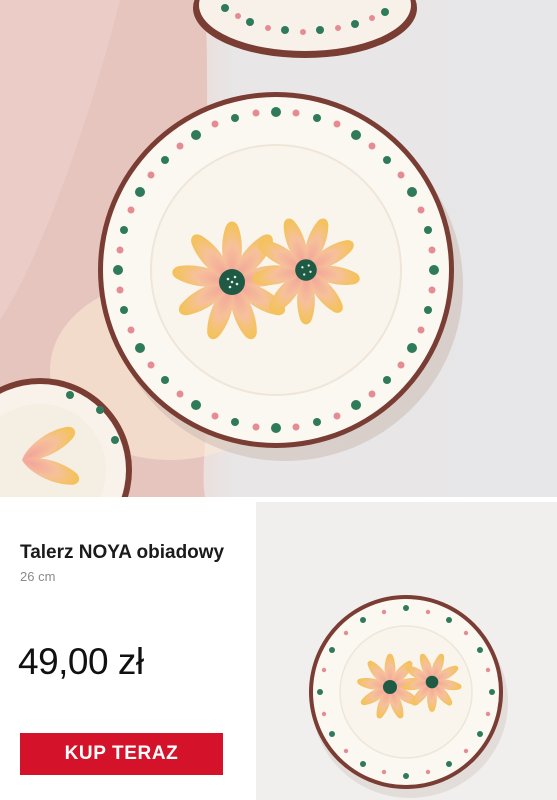 Image resolution: width=557 pixels, height=800 pixels. I want to click on product-price: 49,00 zł, so click(81, 661).